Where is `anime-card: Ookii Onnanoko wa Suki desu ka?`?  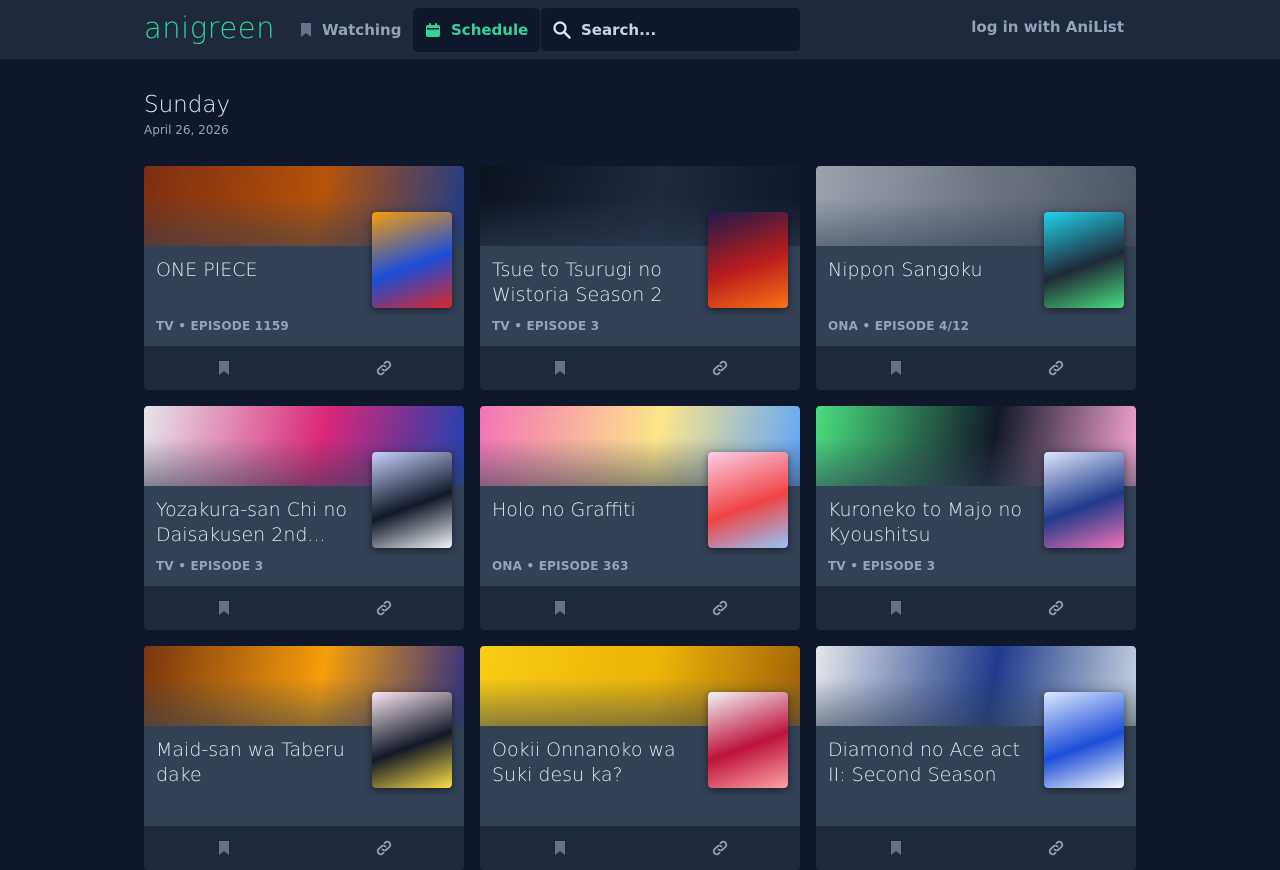
anime-card: Ookii Onnanoko wa Suki desu ka? is located at coordinates (640, 758).